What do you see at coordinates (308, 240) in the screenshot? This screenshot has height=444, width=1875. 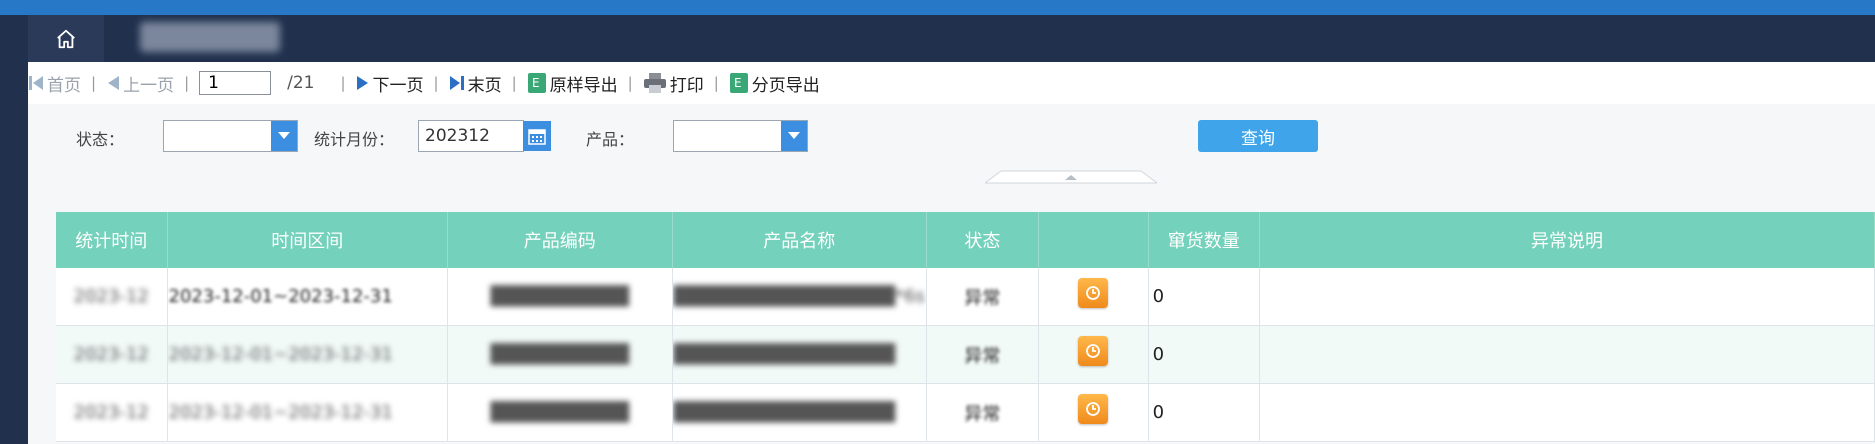 I see `column-header: 时间区间` at bounding box center [308, 240].